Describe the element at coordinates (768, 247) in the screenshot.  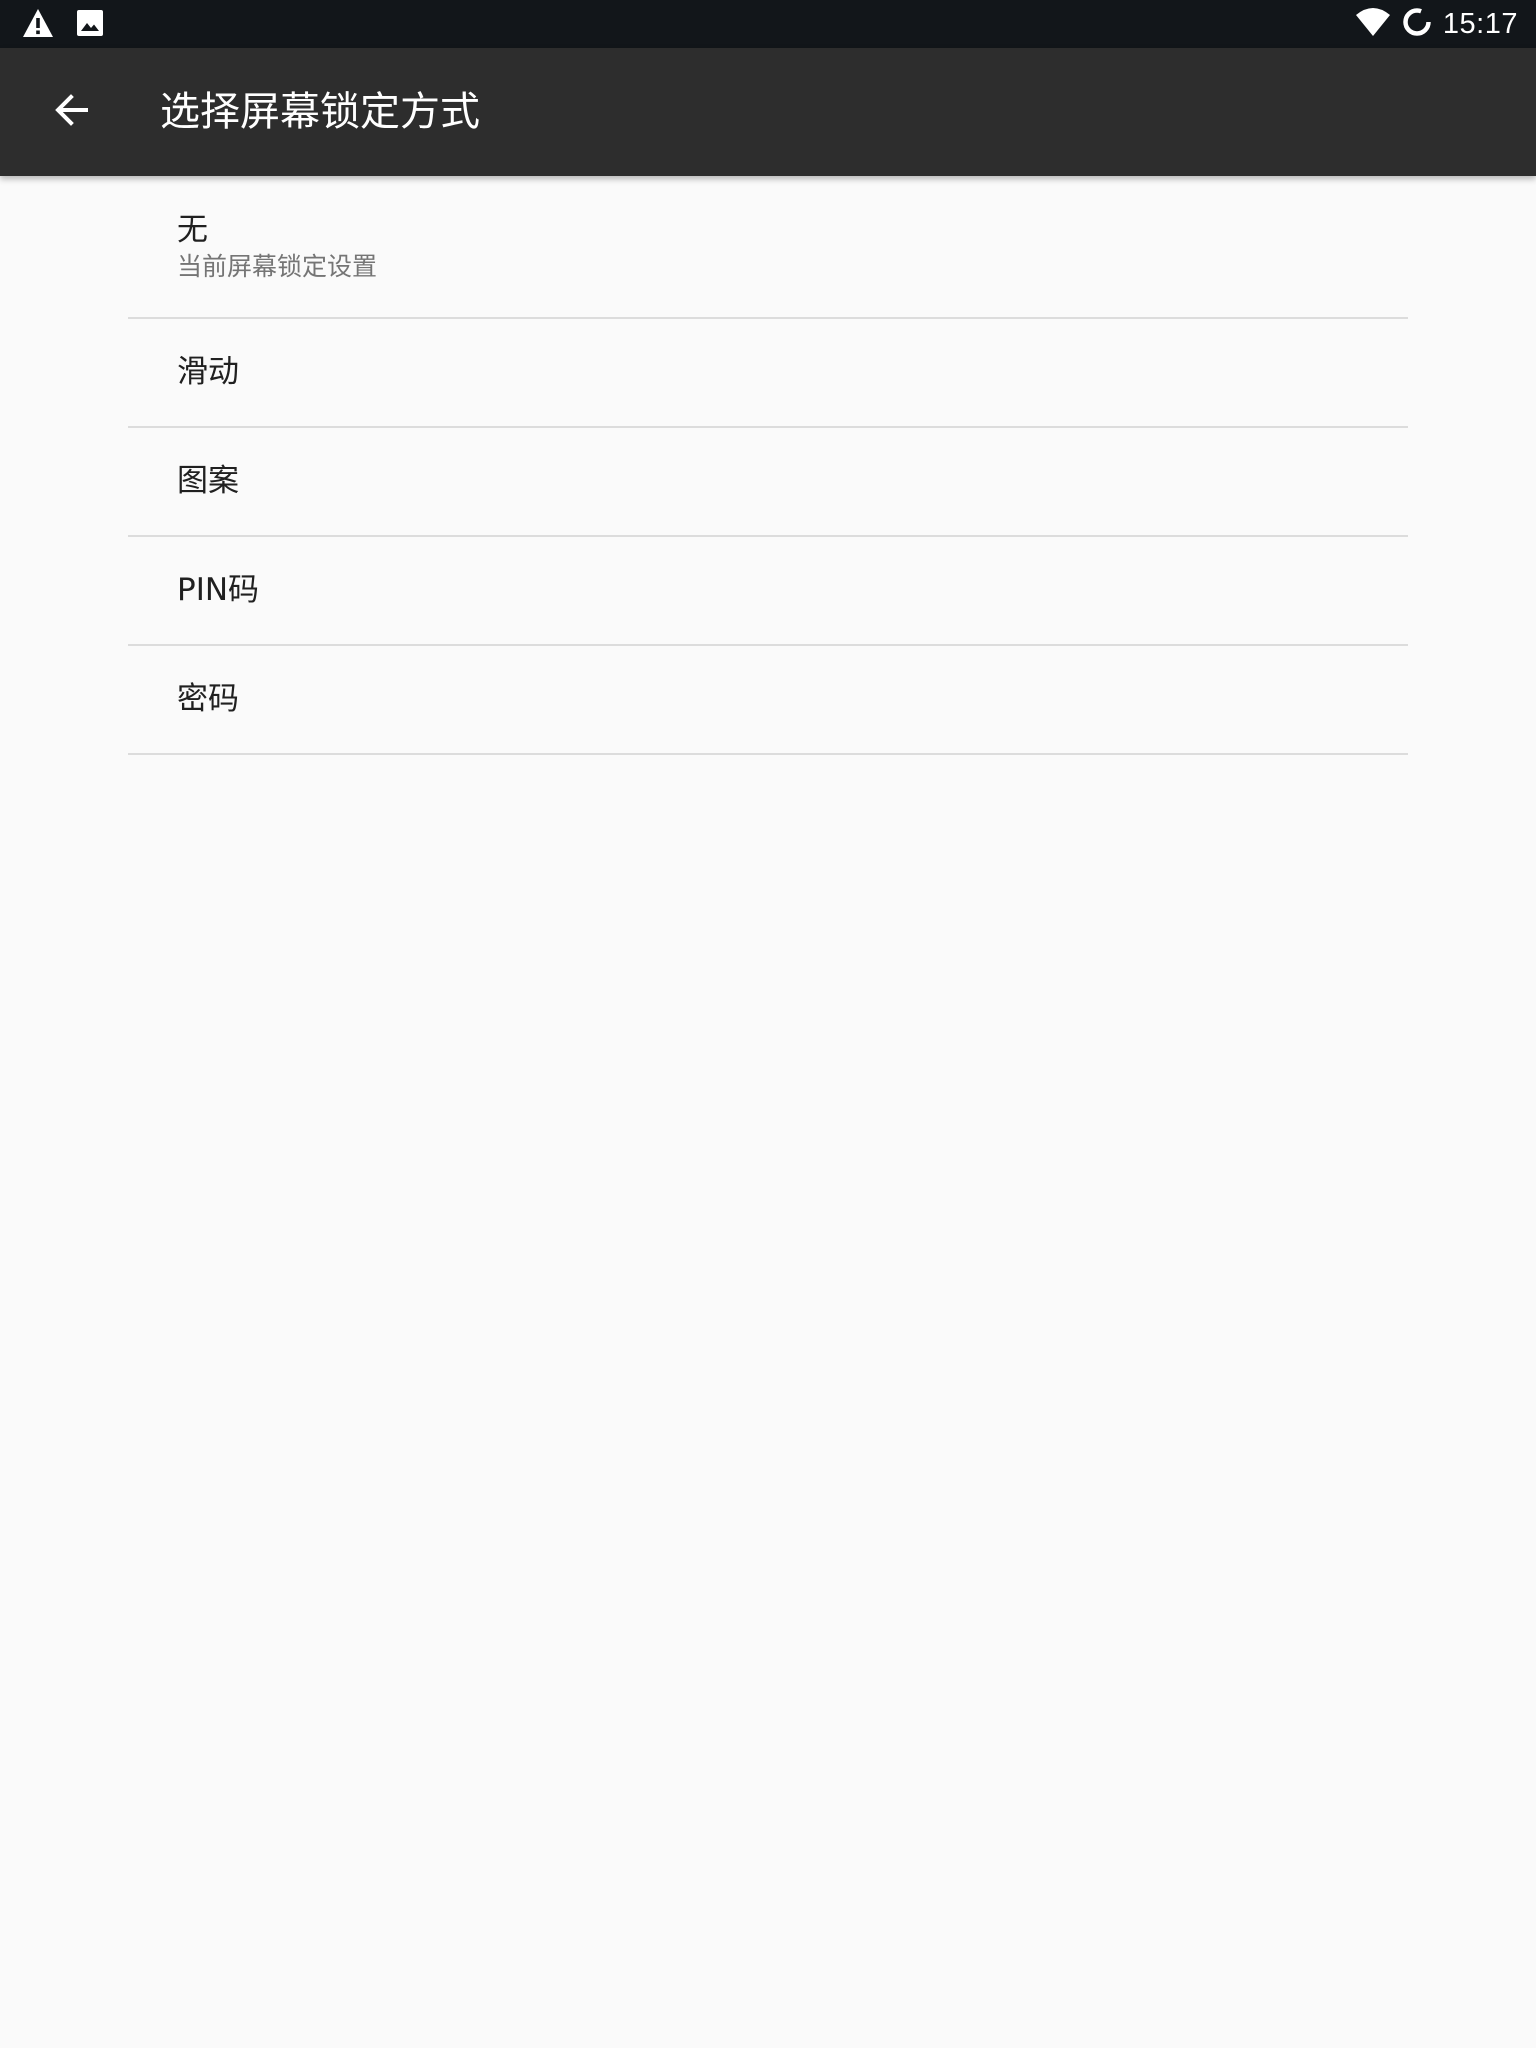
I see `lock-option-none: 无 当前屏幕锁定设置` at that location.